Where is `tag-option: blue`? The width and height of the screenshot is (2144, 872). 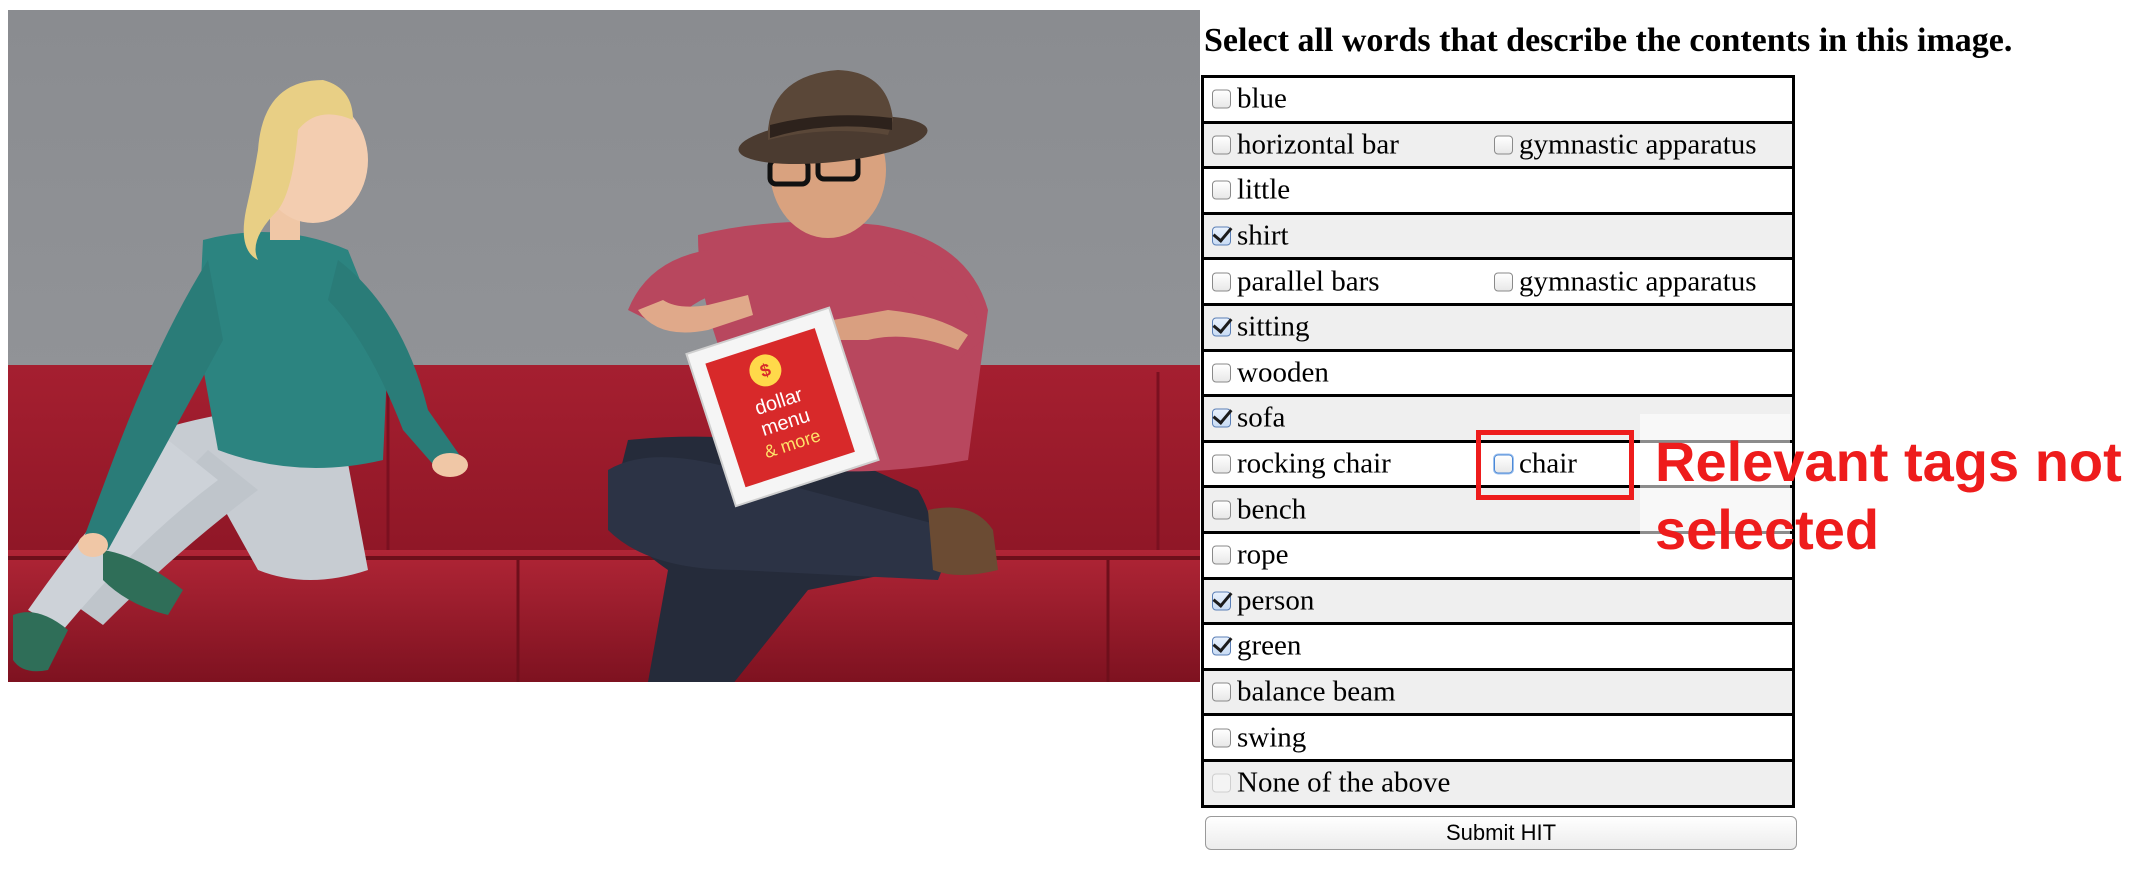
tag-option: blue is located at coordinates (1249, 99).